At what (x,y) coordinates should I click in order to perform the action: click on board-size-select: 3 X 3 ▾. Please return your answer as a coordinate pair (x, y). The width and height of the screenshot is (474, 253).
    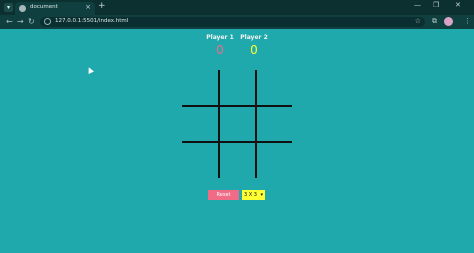
    Looking at the image, I should click on (253, 195).